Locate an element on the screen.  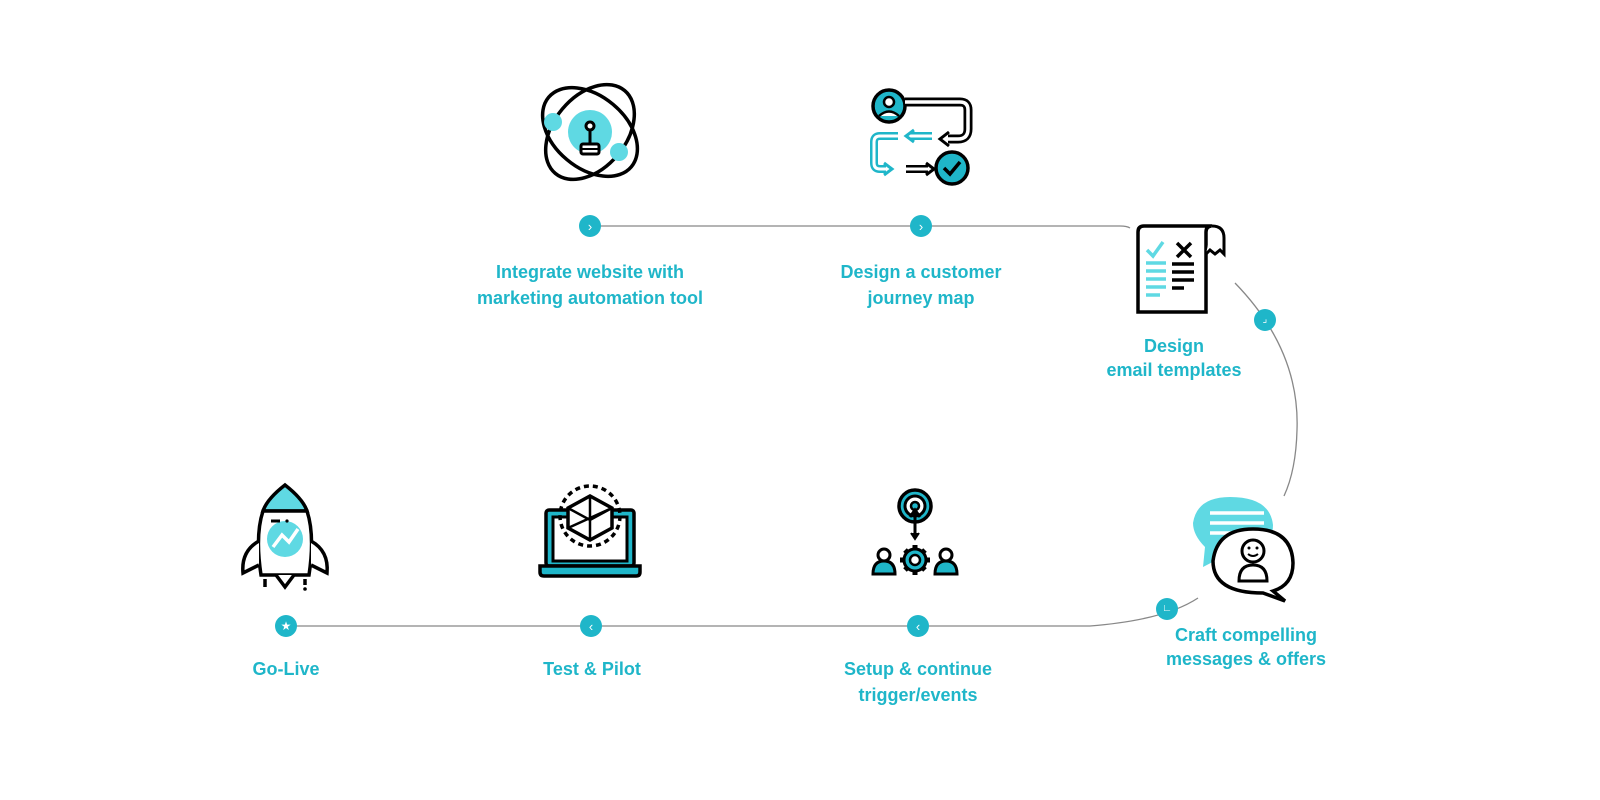
step-label-line: Design is located at coordinates (1173, 346).